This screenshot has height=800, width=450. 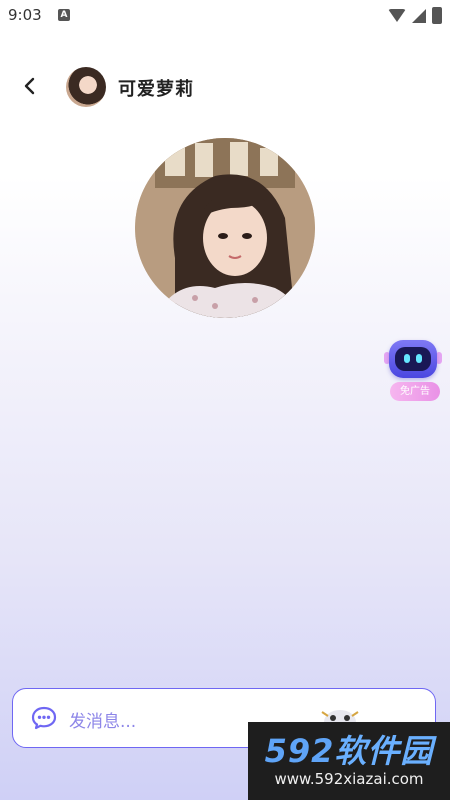 I want to click on watermark-brand: 软件园, so click(x=384, y=751).